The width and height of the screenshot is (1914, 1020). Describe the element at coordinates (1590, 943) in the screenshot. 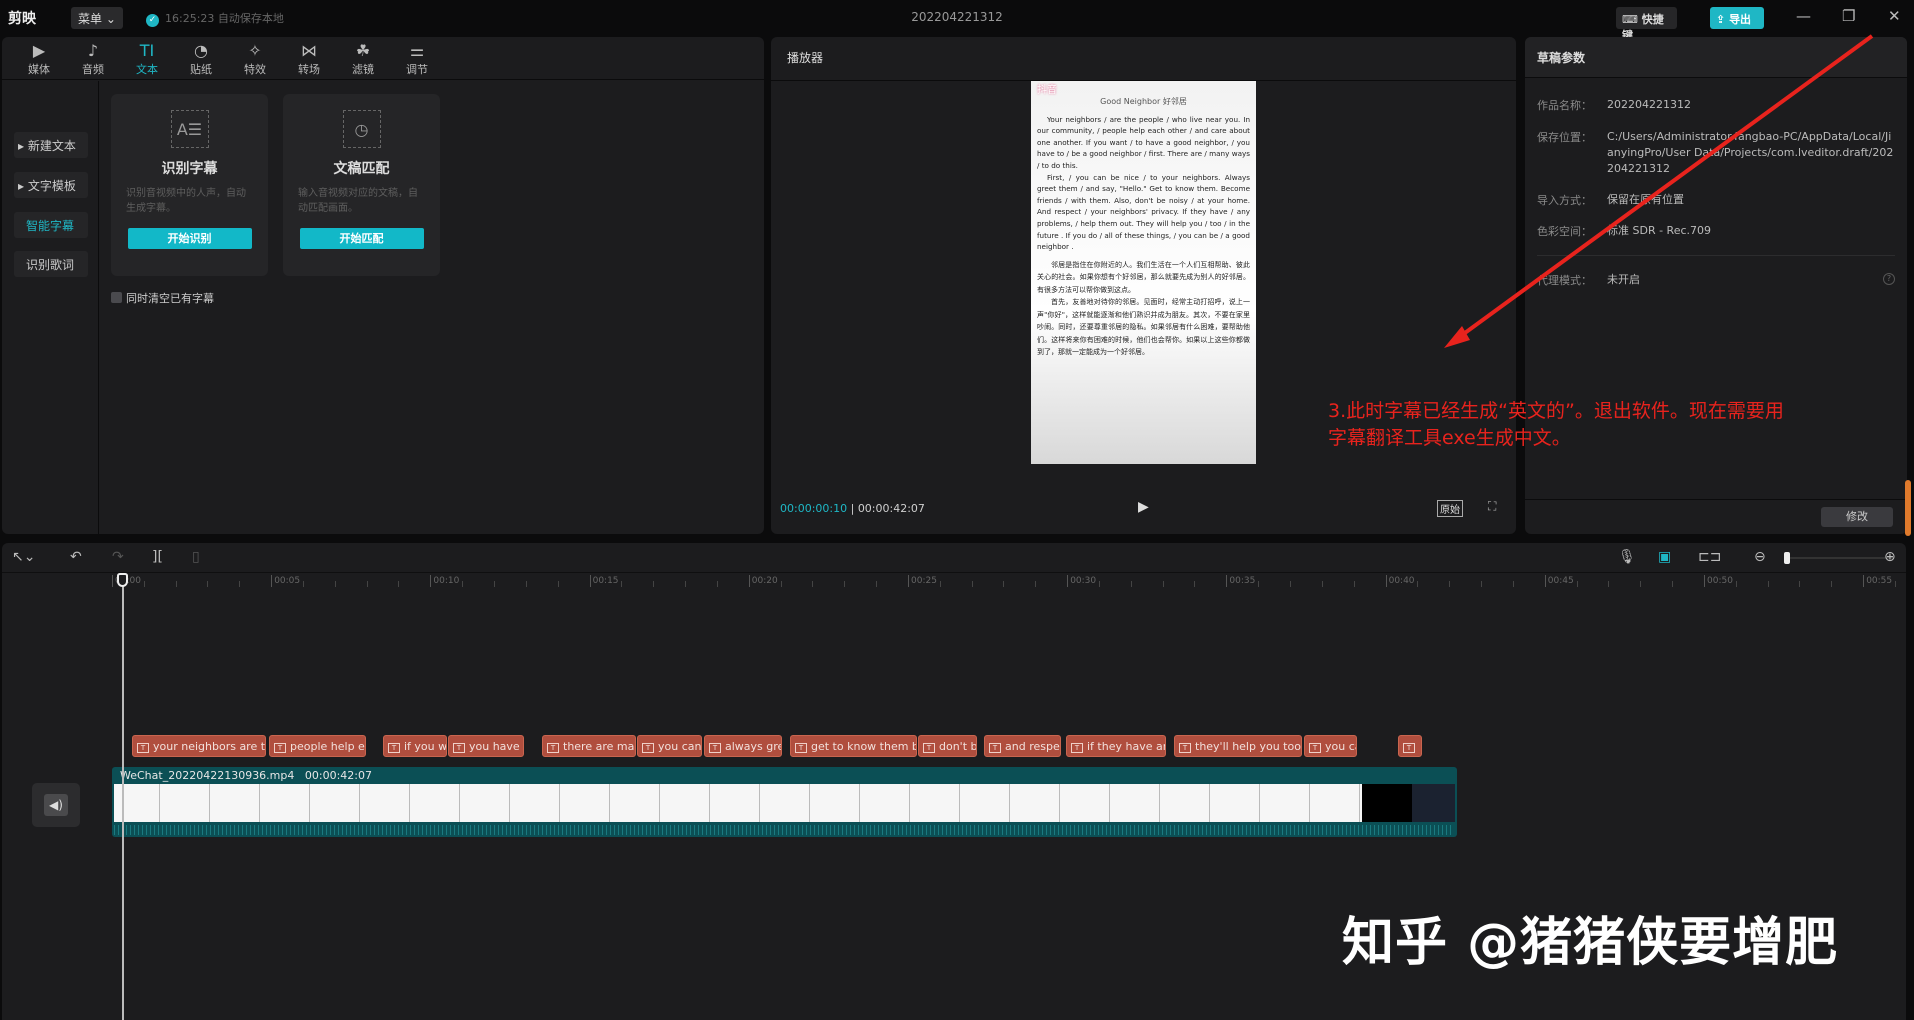

I see `watermark: 知乎 @猪猪侠要增肥` at that location.